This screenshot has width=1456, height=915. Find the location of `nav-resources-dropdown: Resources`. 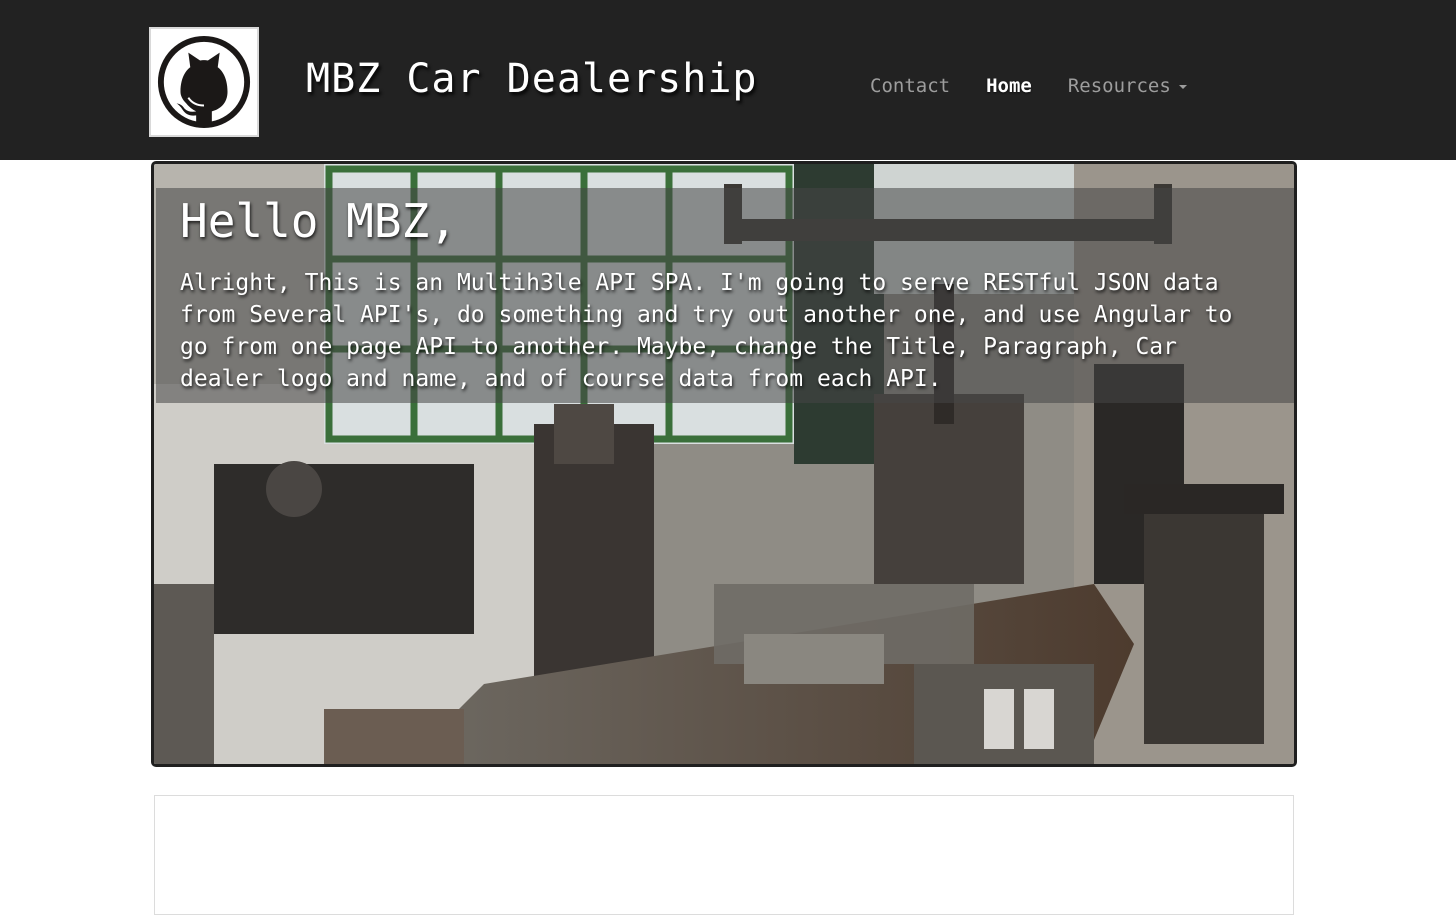

nav-resources-dropdown: Resources is located at coordinates (1127, 86).